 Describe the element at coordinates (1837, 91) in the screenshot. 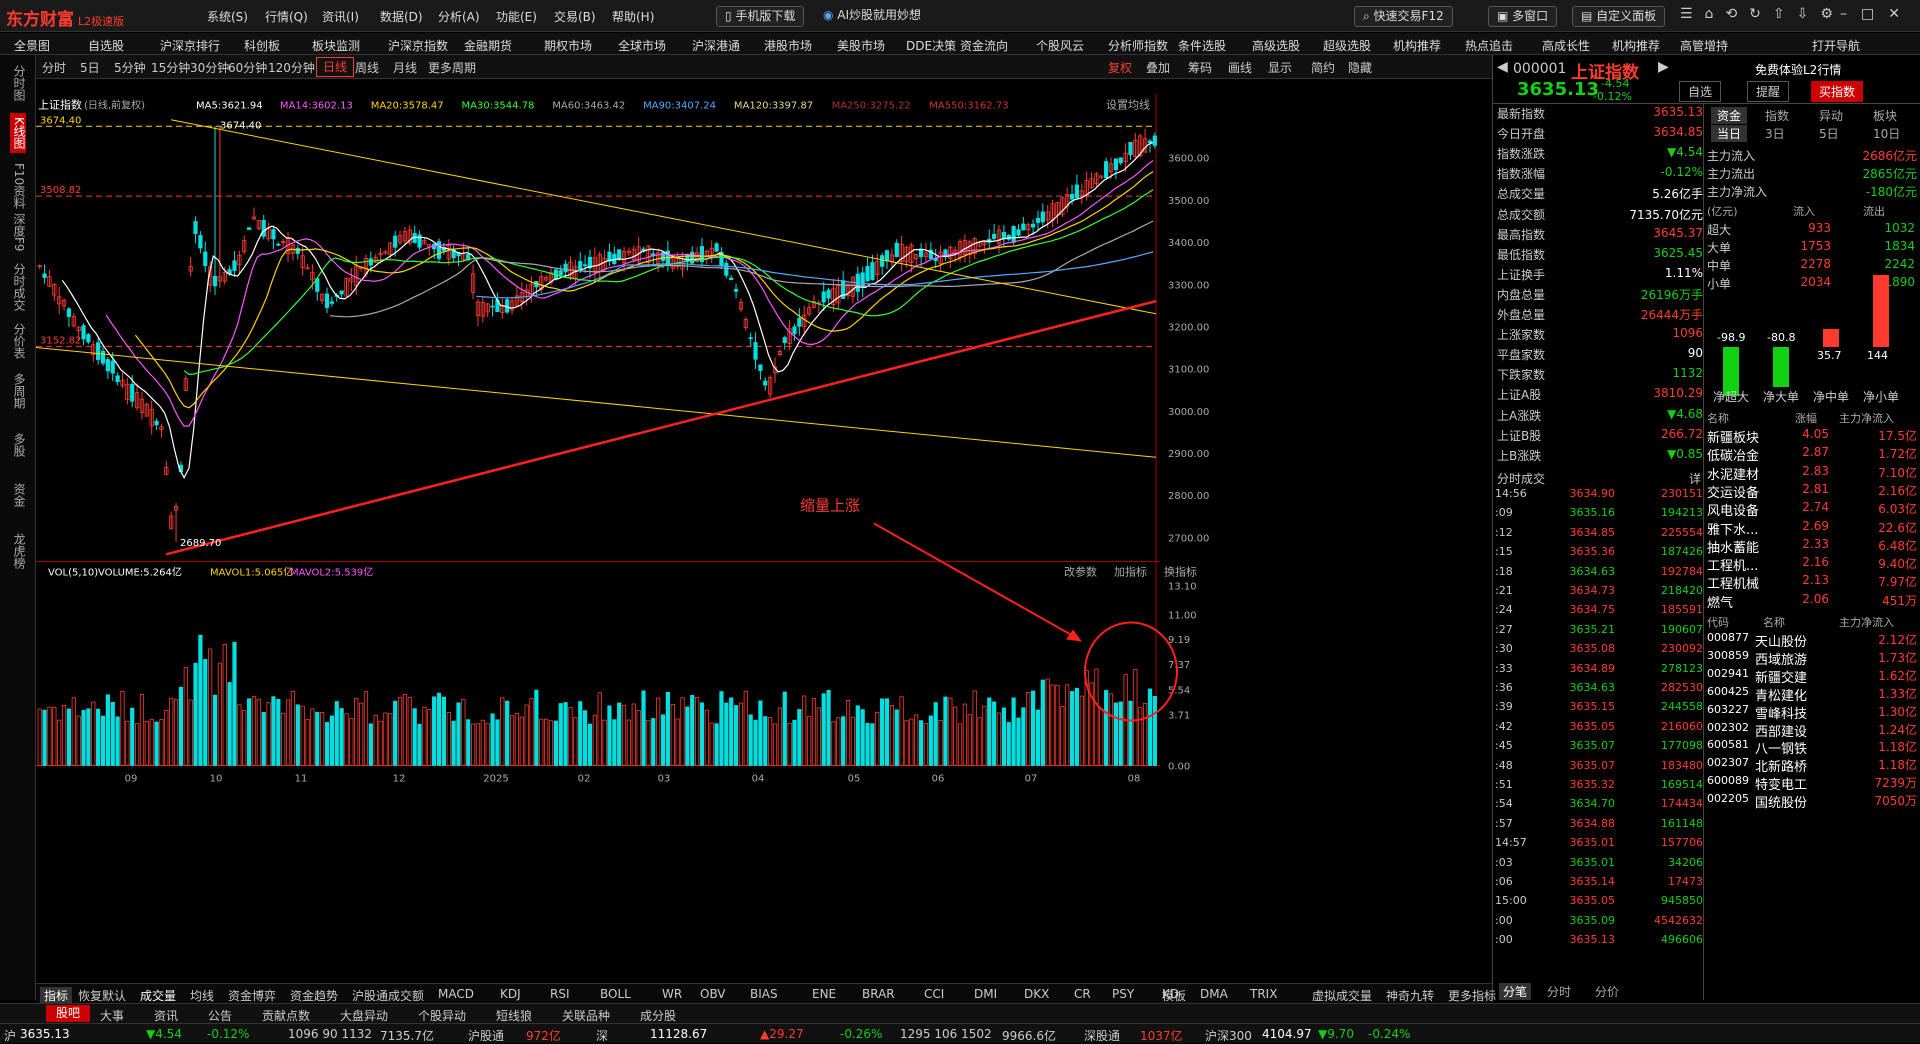

I see `buy-index-button: 买指数` at that location.